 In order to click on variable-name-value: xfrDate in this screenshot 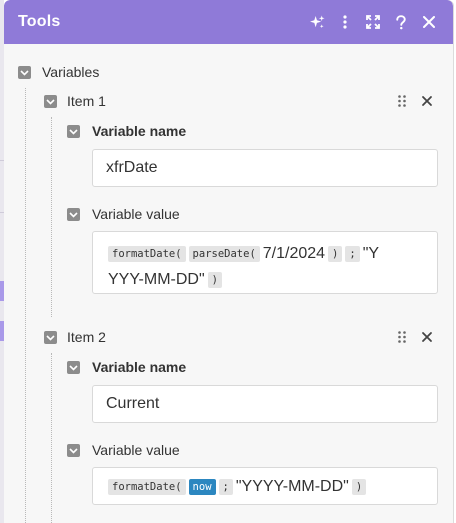, I will do `click(132, 167)`.